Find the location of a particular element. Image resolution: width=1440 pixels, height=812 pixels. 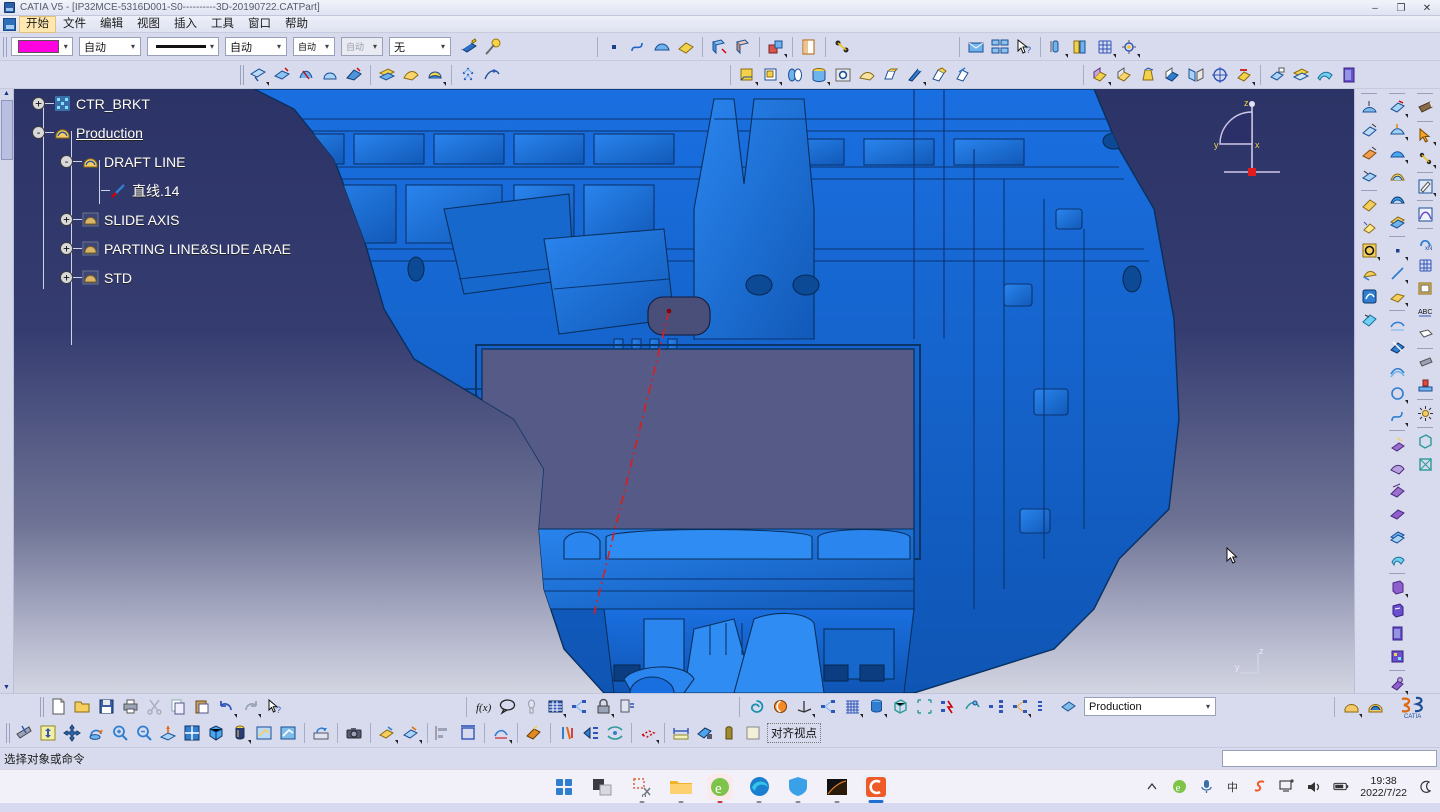

workbench-icon is located at coordinates (1068, 707).